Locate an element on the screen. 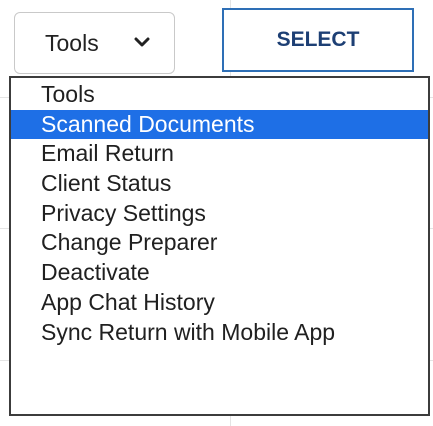  select-button: SELECT is located at coordinates (318, 40).